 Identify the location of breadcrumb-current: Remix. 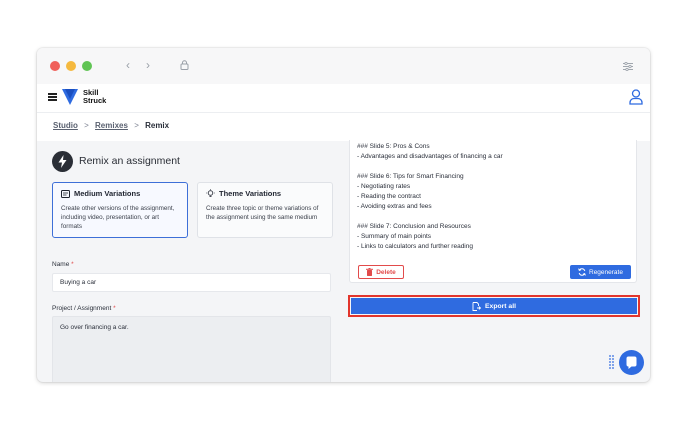
(157, 125).